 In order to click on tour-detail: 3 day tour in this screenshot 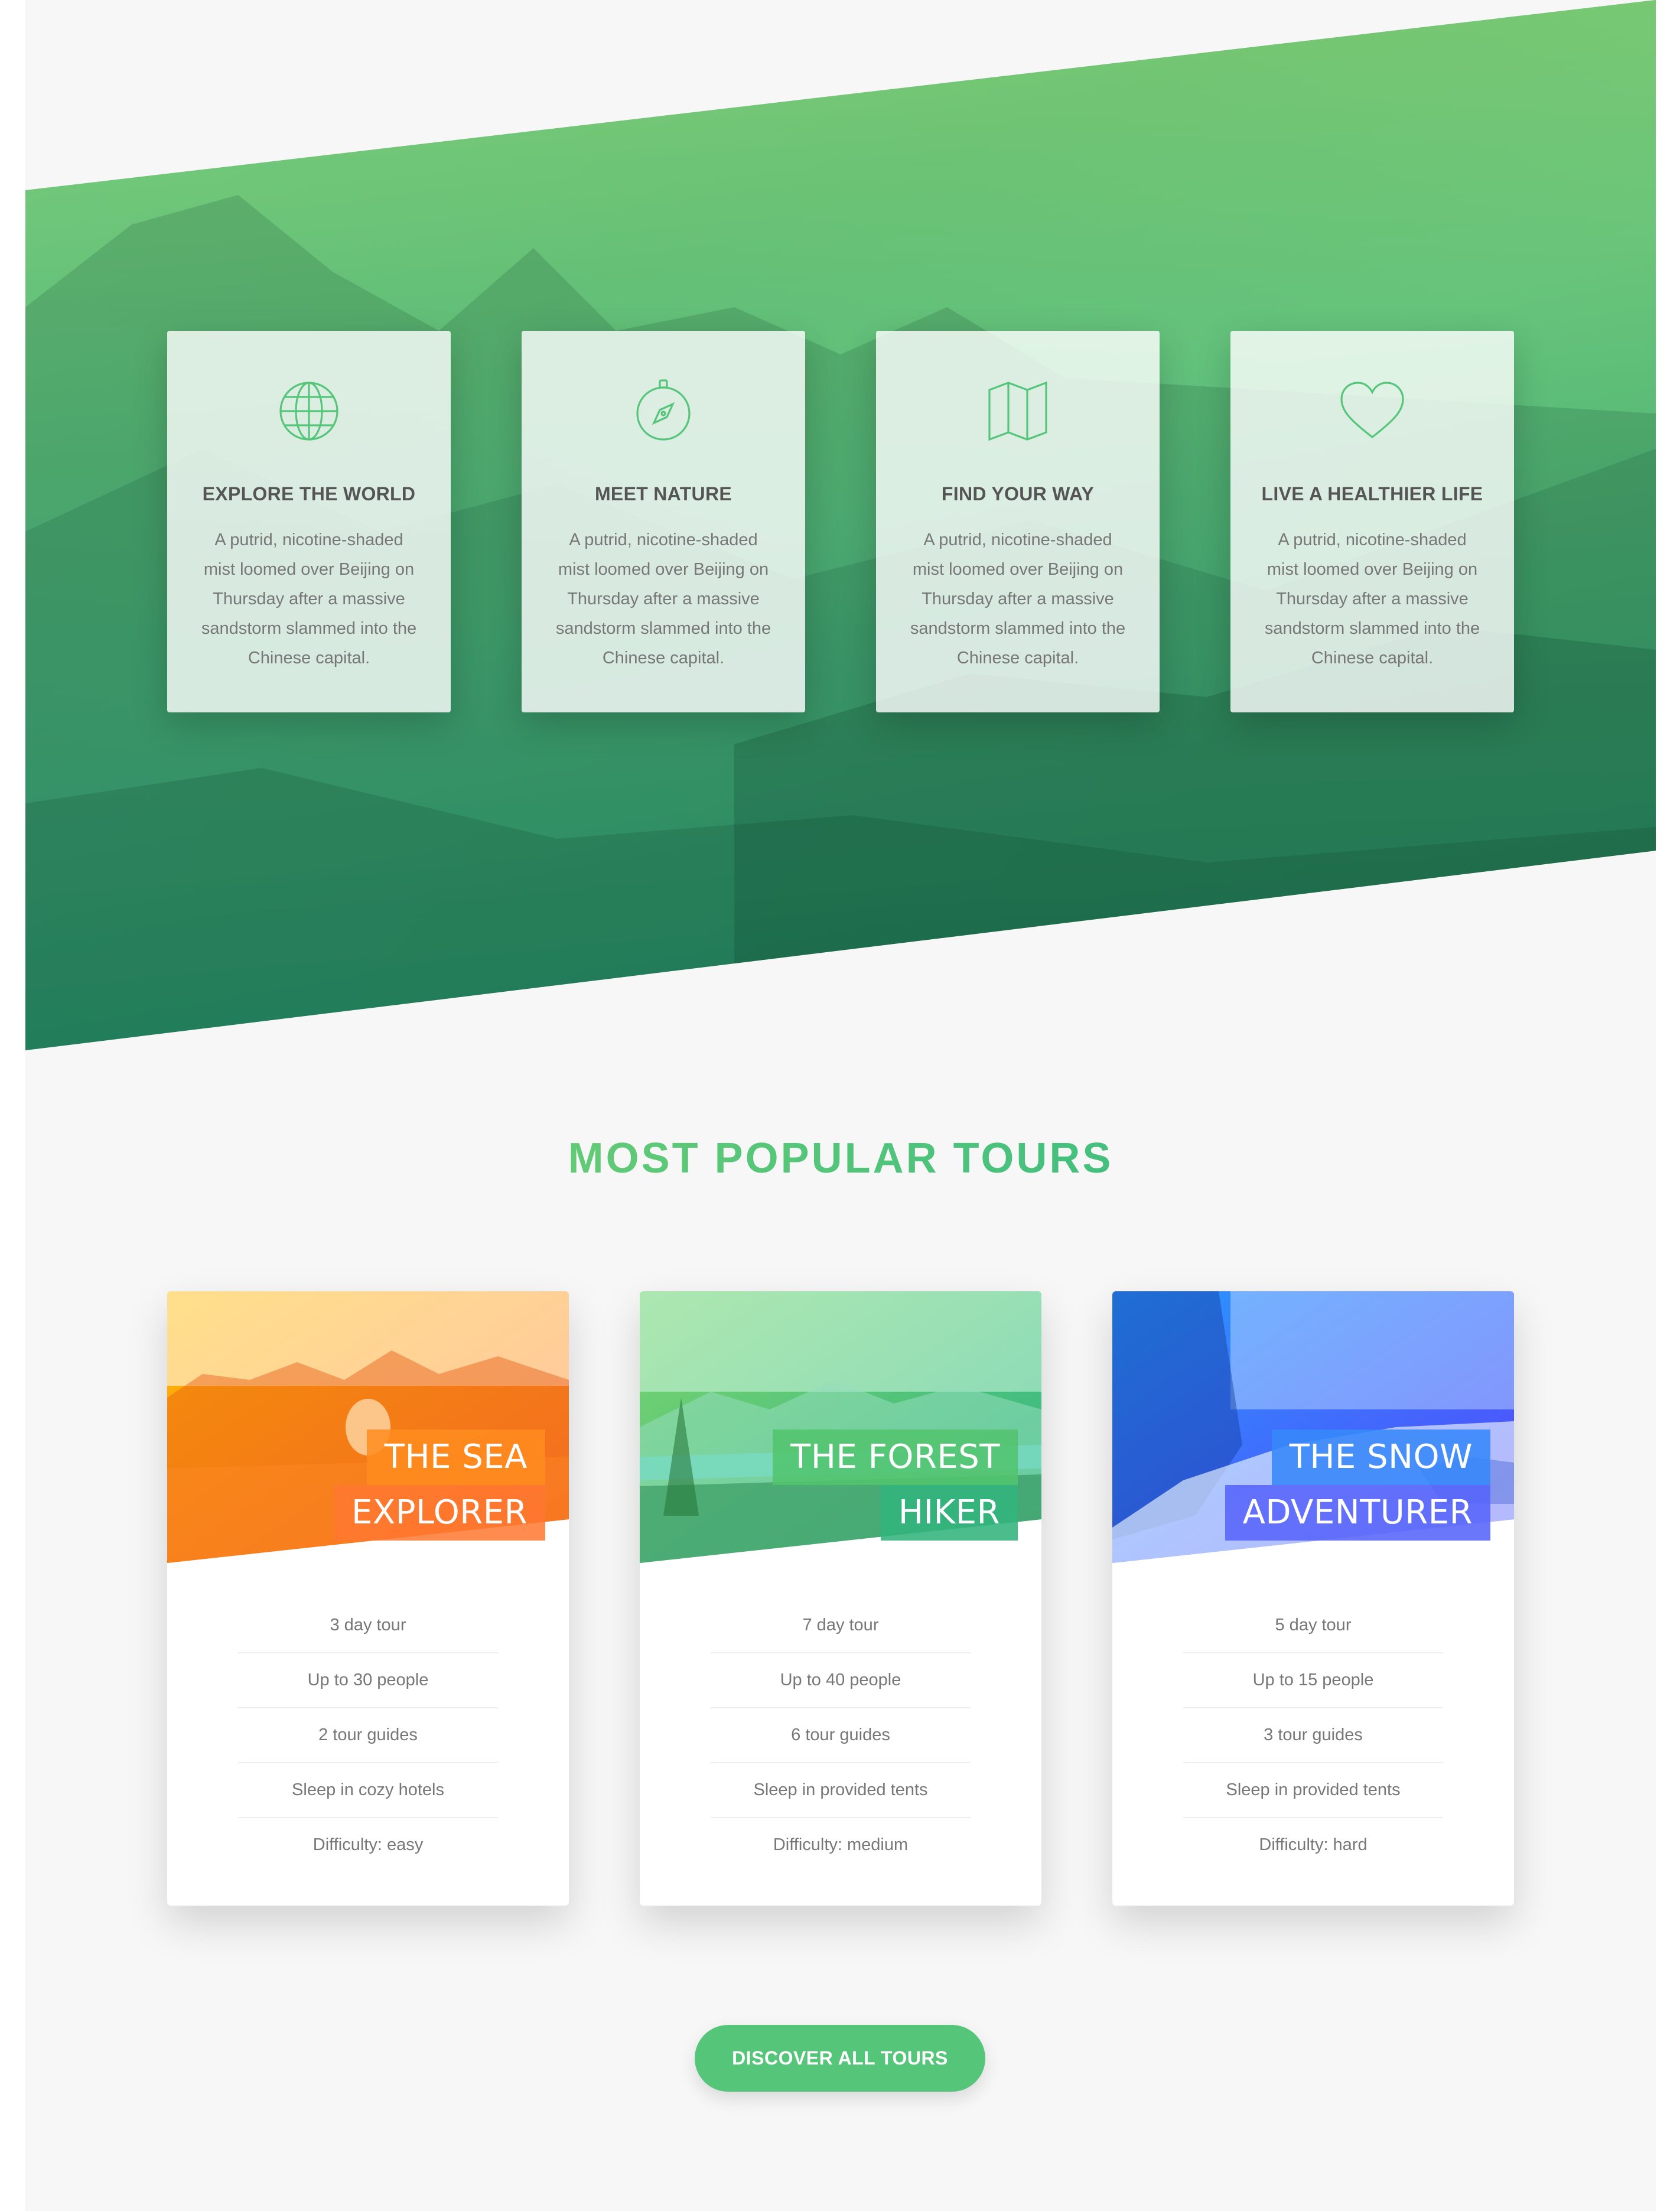, I will do `click(368, 1625)`.